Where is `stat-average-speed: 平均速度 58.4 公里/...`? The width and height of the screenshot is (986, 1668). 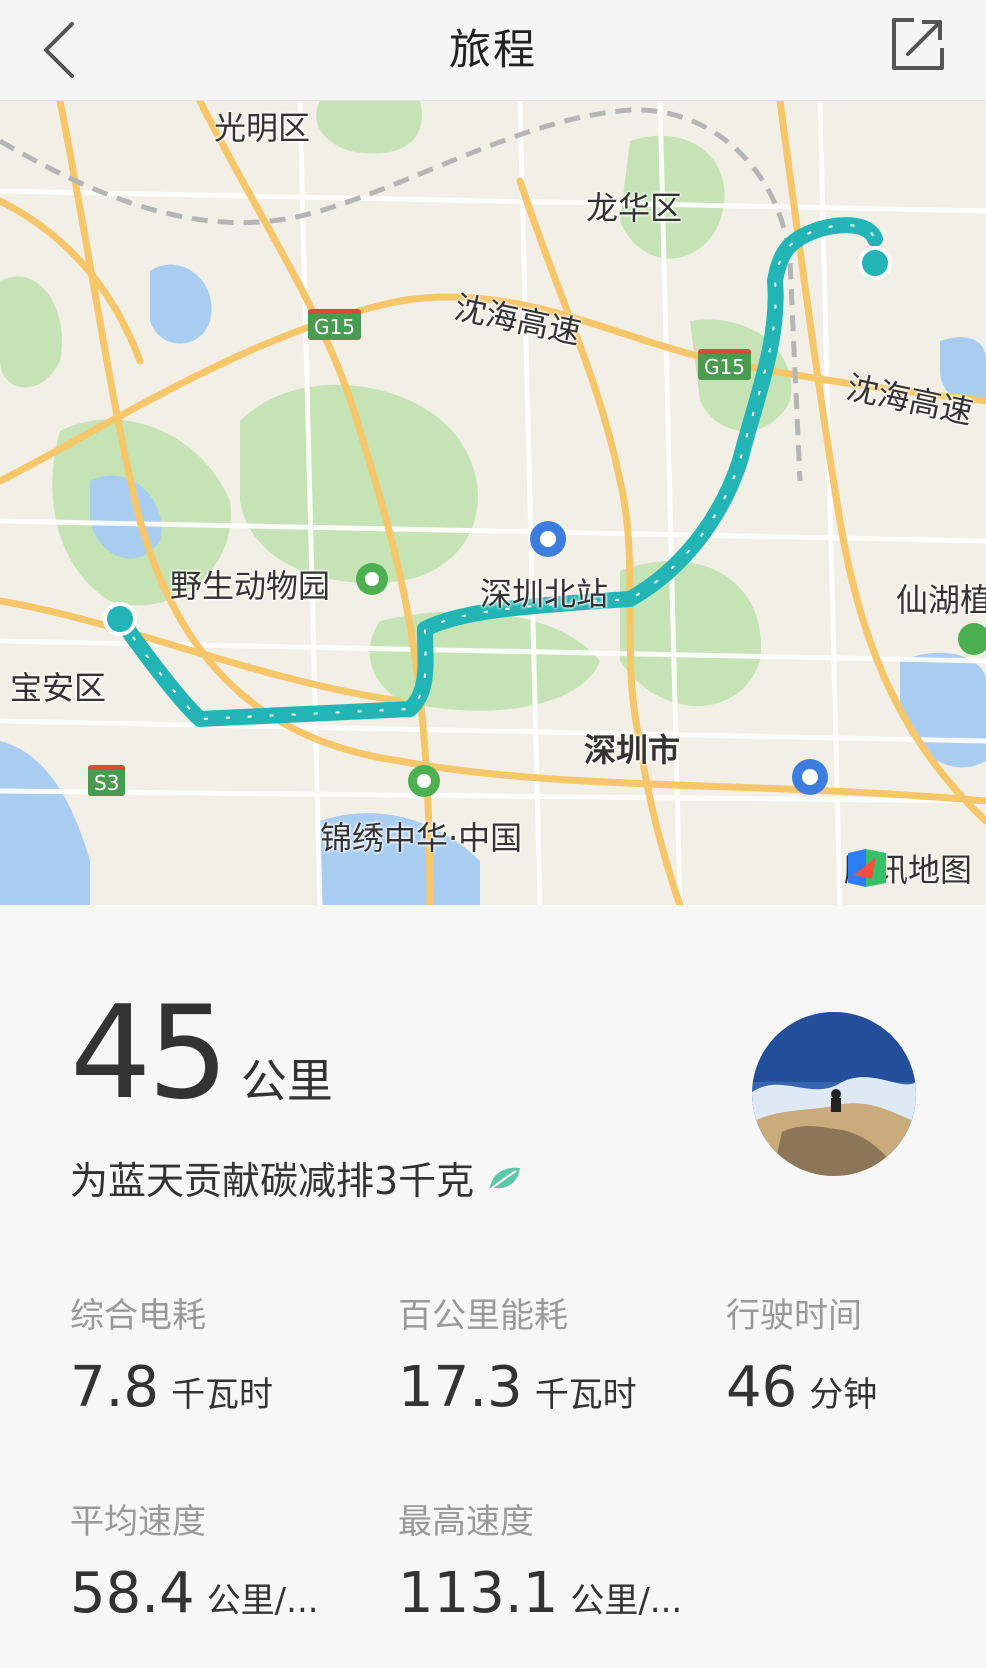
stat-average-speed: 平均速度 58.4 公里/... is located at coordinates (194, 1560).